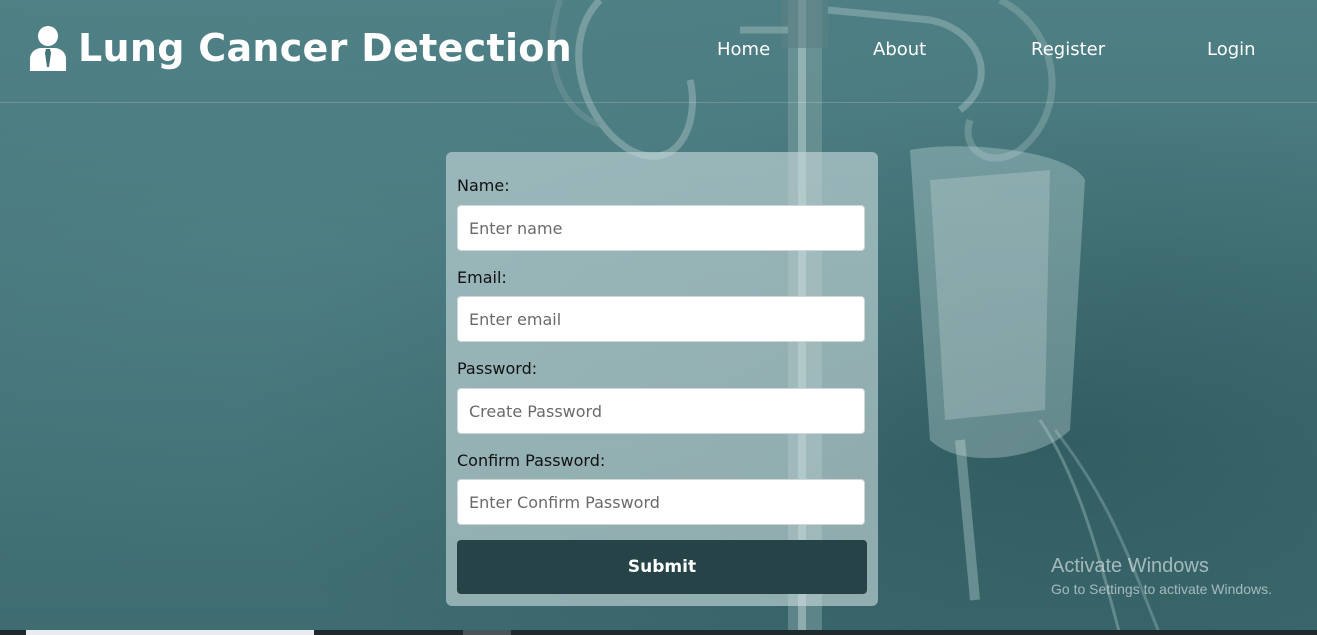 Image resolution: width=1317 pixels, height=635 pixels. Describe the element at coordinates (48, 48) in the screenshot. I see `user-tie-icon` at that location.